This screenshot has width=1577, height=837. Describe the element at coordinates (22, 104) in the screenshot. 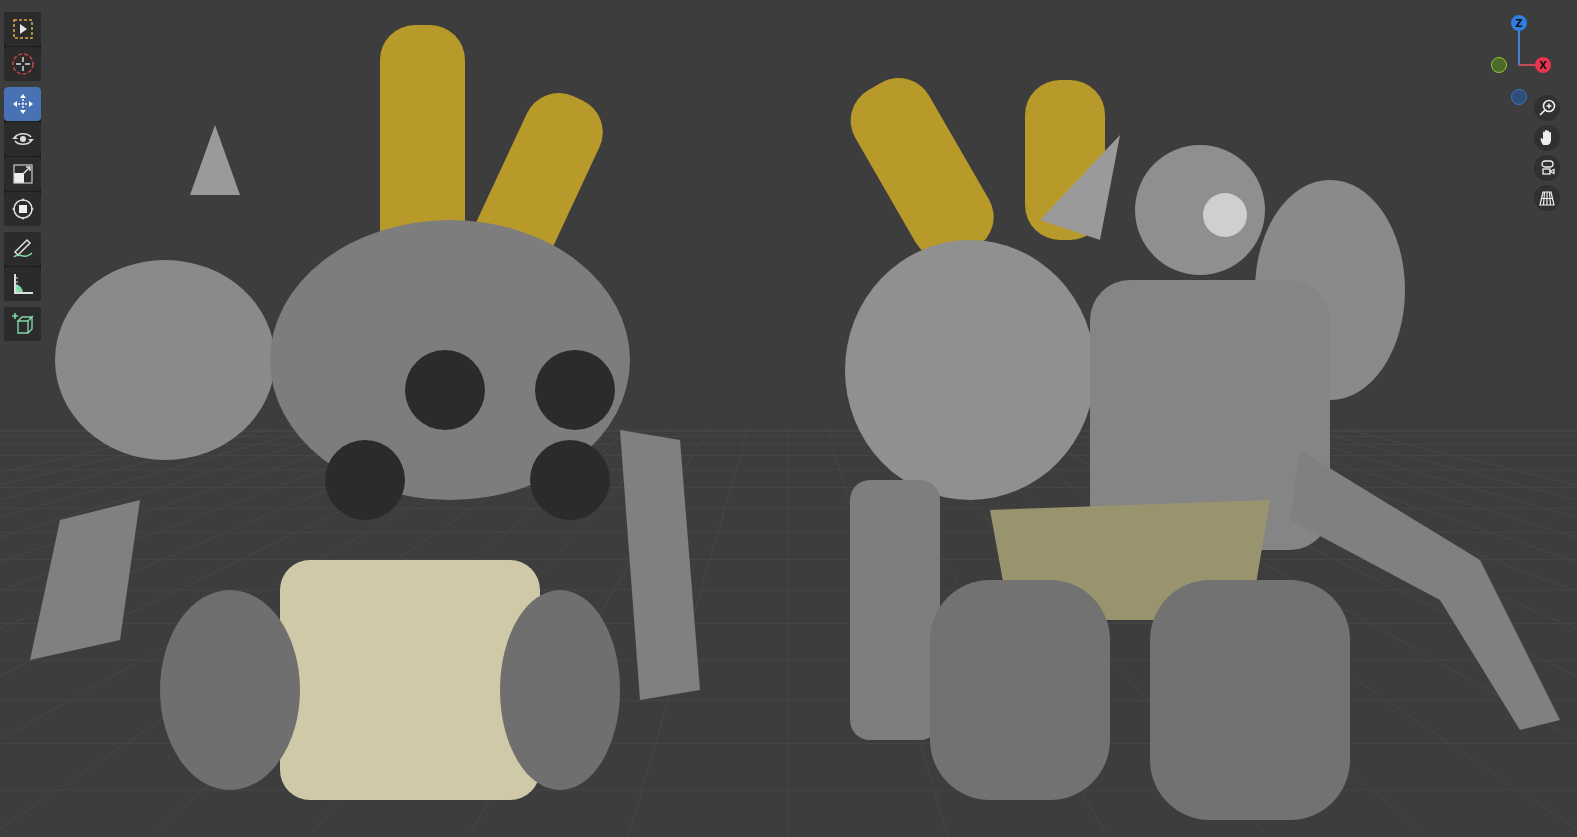

I see `move-tool-button` at that location.